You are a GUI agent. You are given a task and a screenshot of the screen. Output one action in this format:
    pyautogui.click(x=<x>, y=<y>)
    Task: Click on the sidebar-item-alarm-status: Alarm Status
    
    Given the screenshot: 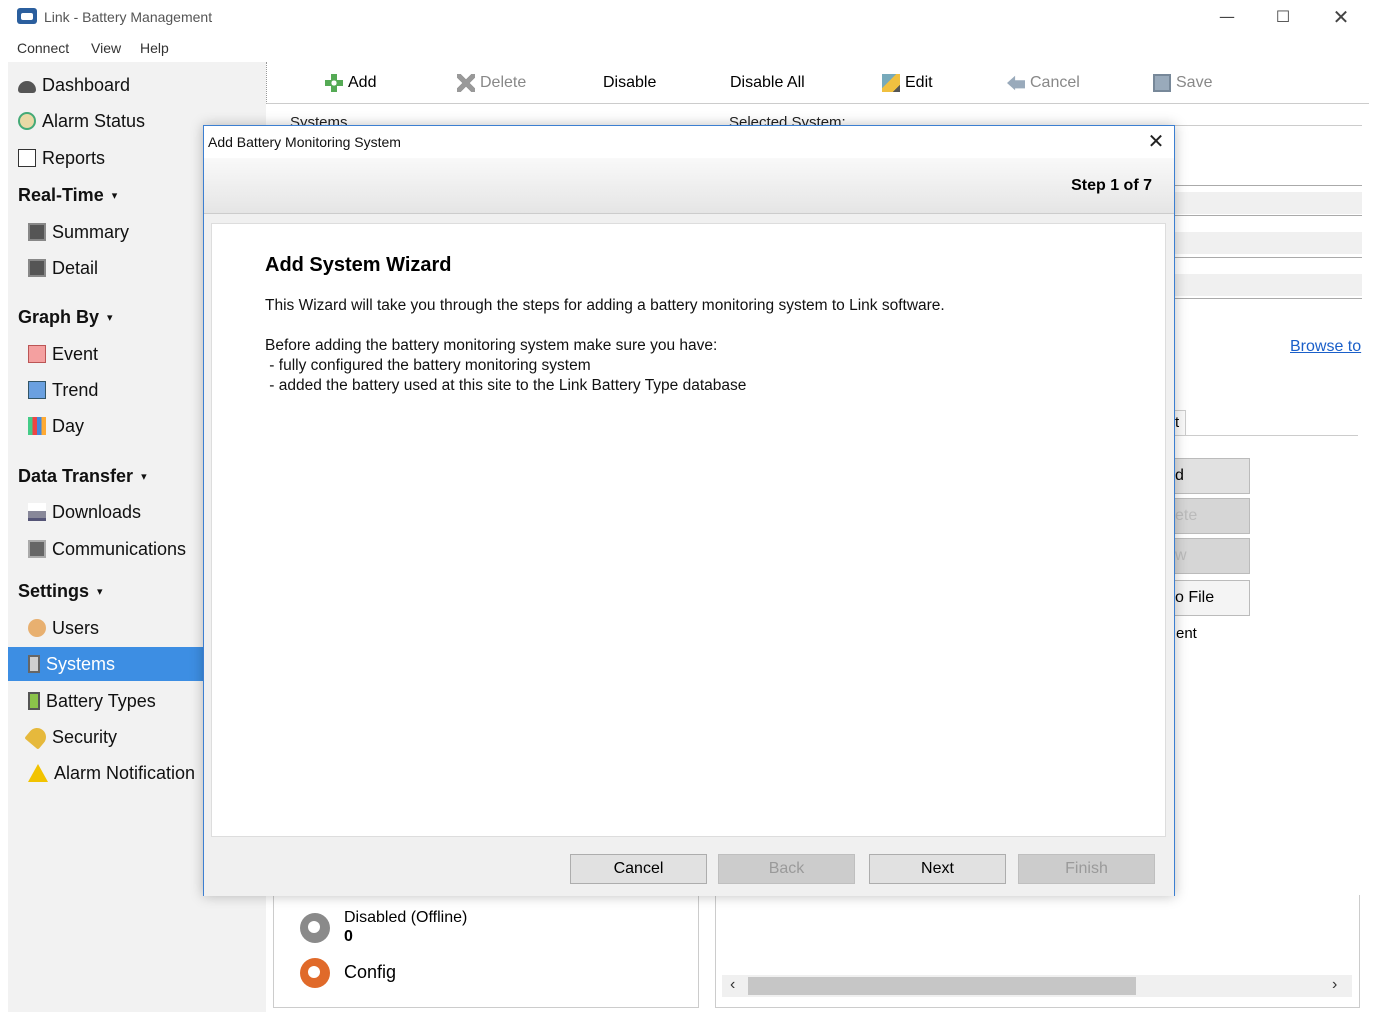 What is the action you would take?
    pyautogui.click(x=81, y=121)
    